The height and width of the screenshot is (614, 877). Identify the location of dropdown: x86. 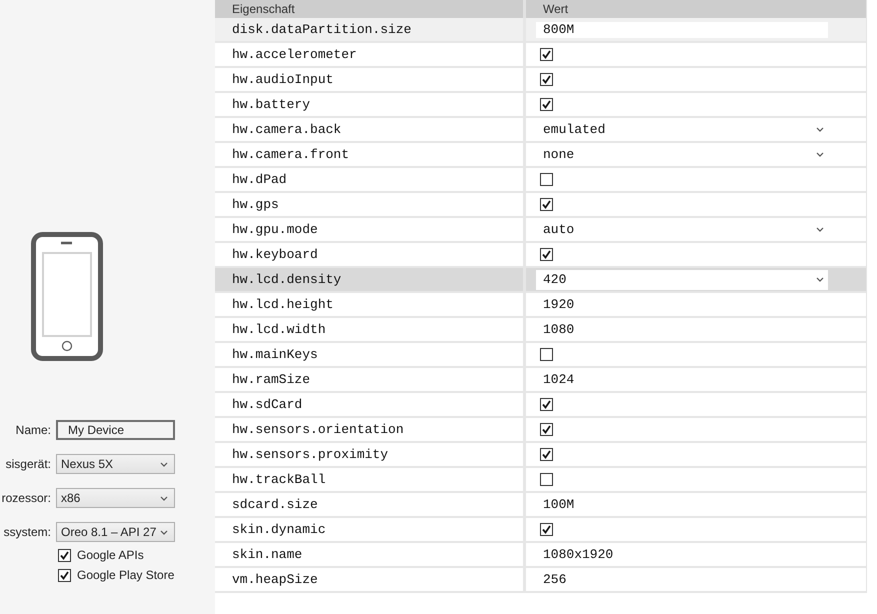
(115, 498).